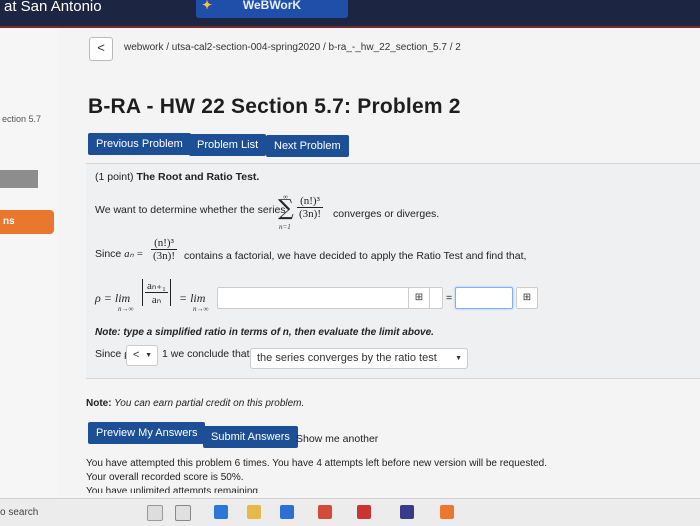  What do you see at coordinates (286, 208) in the screenshot?
I see `sigma-icon: ∑` at bounding box center [286, 208].